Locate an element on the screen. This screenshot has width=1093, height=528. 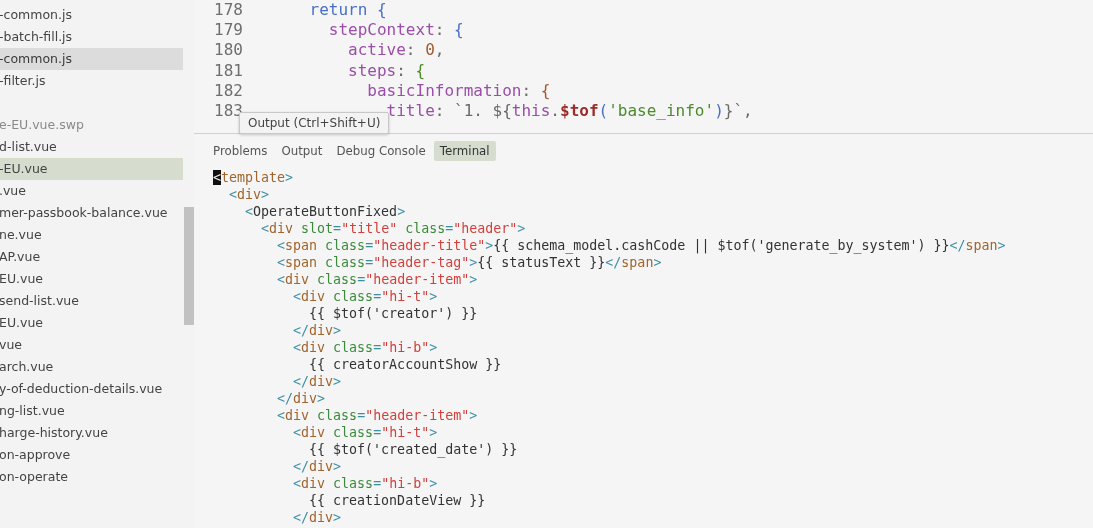
file-item: -EU.vue is located at coordinates (91, 169).